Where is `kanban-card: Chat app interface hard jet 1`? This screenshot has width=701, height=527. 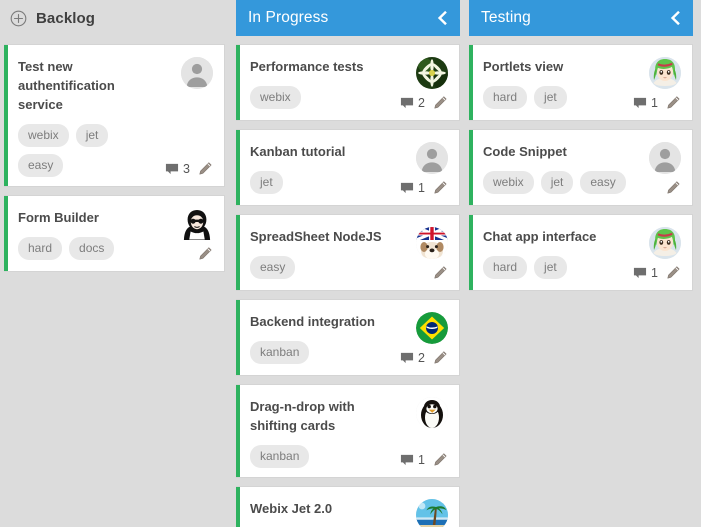 kanban-card: Chat app interface hard jet 1 is located at coordinates (581, 252).